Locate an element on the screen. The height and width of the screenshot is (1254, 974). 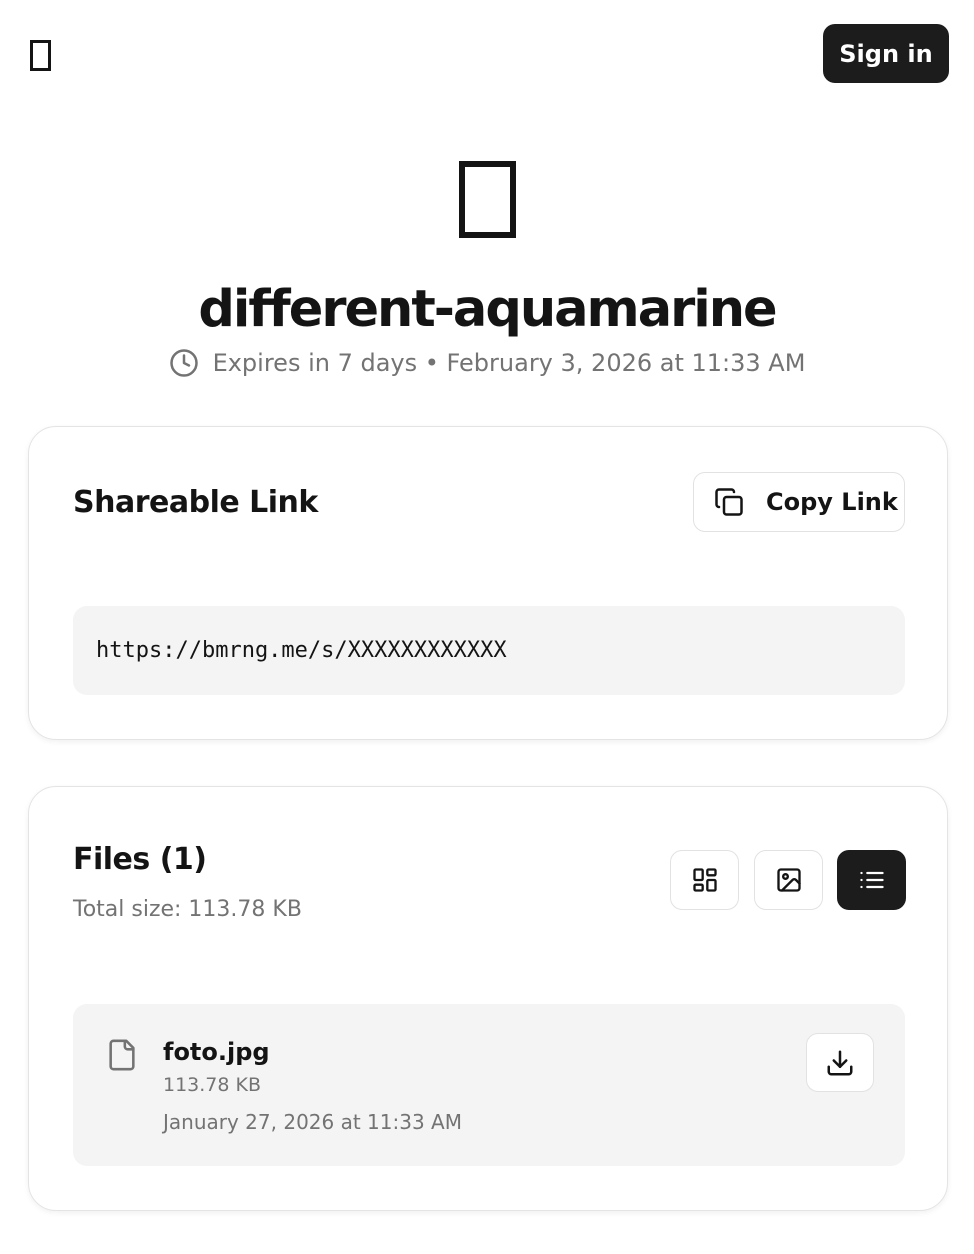
copy-link-button: Copy Link is located at coordinates (799, 502).